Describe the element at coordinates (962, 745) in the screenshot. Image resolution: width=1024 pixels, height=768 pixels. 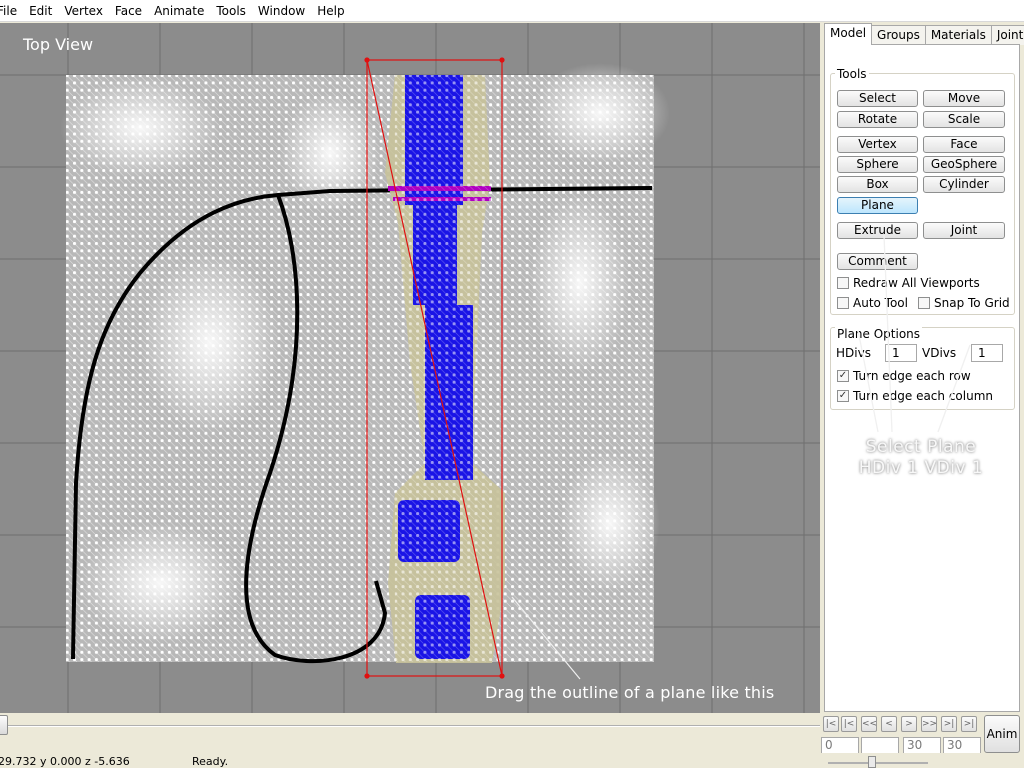
I see `end-frame-field-b: 30` at that location.